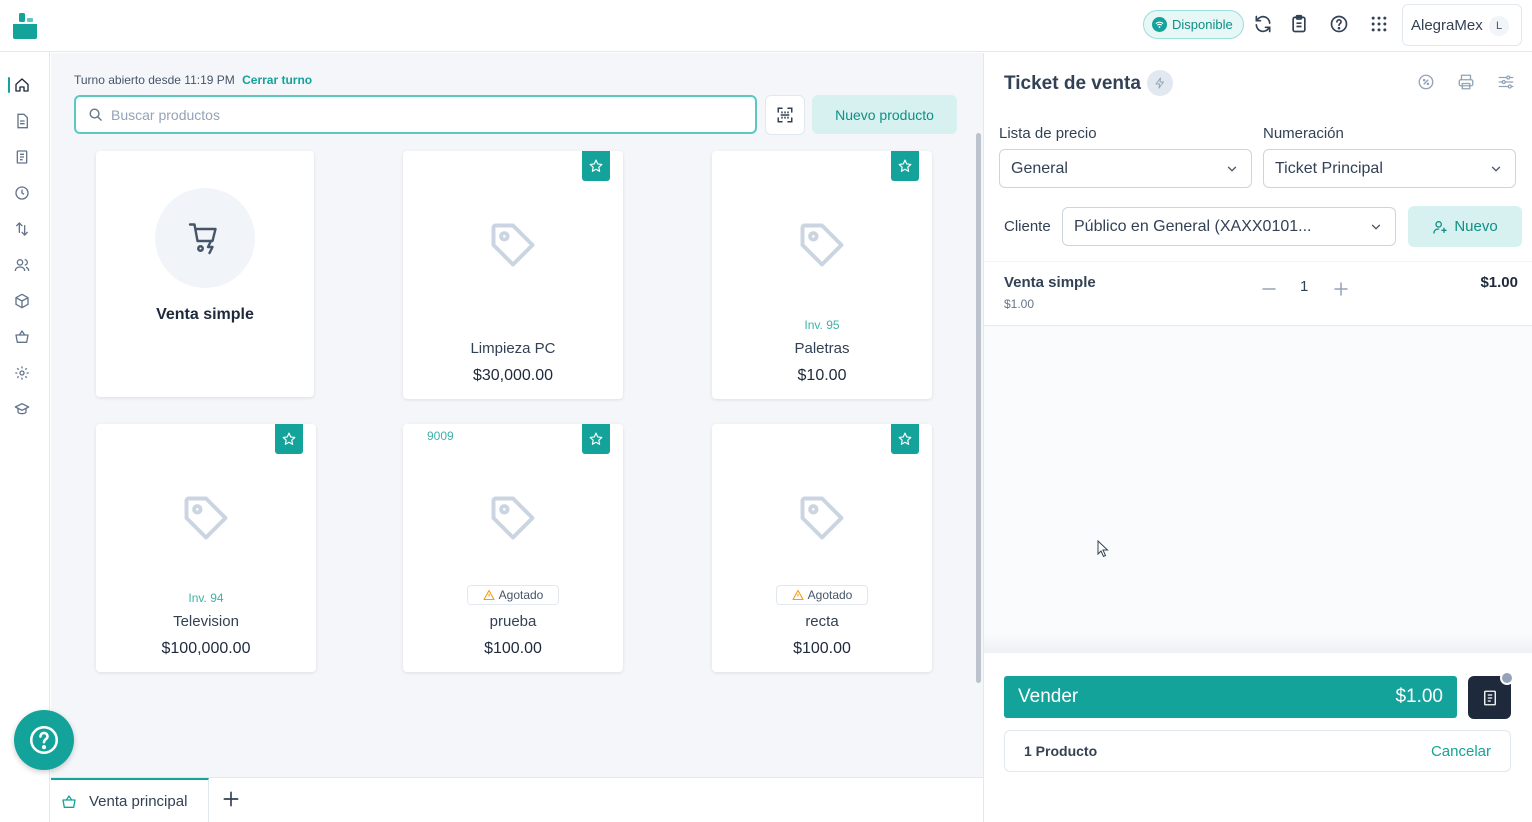  Describe the element at coordinates (22, 265) in the screenshot. I see `users-icon` at that location.